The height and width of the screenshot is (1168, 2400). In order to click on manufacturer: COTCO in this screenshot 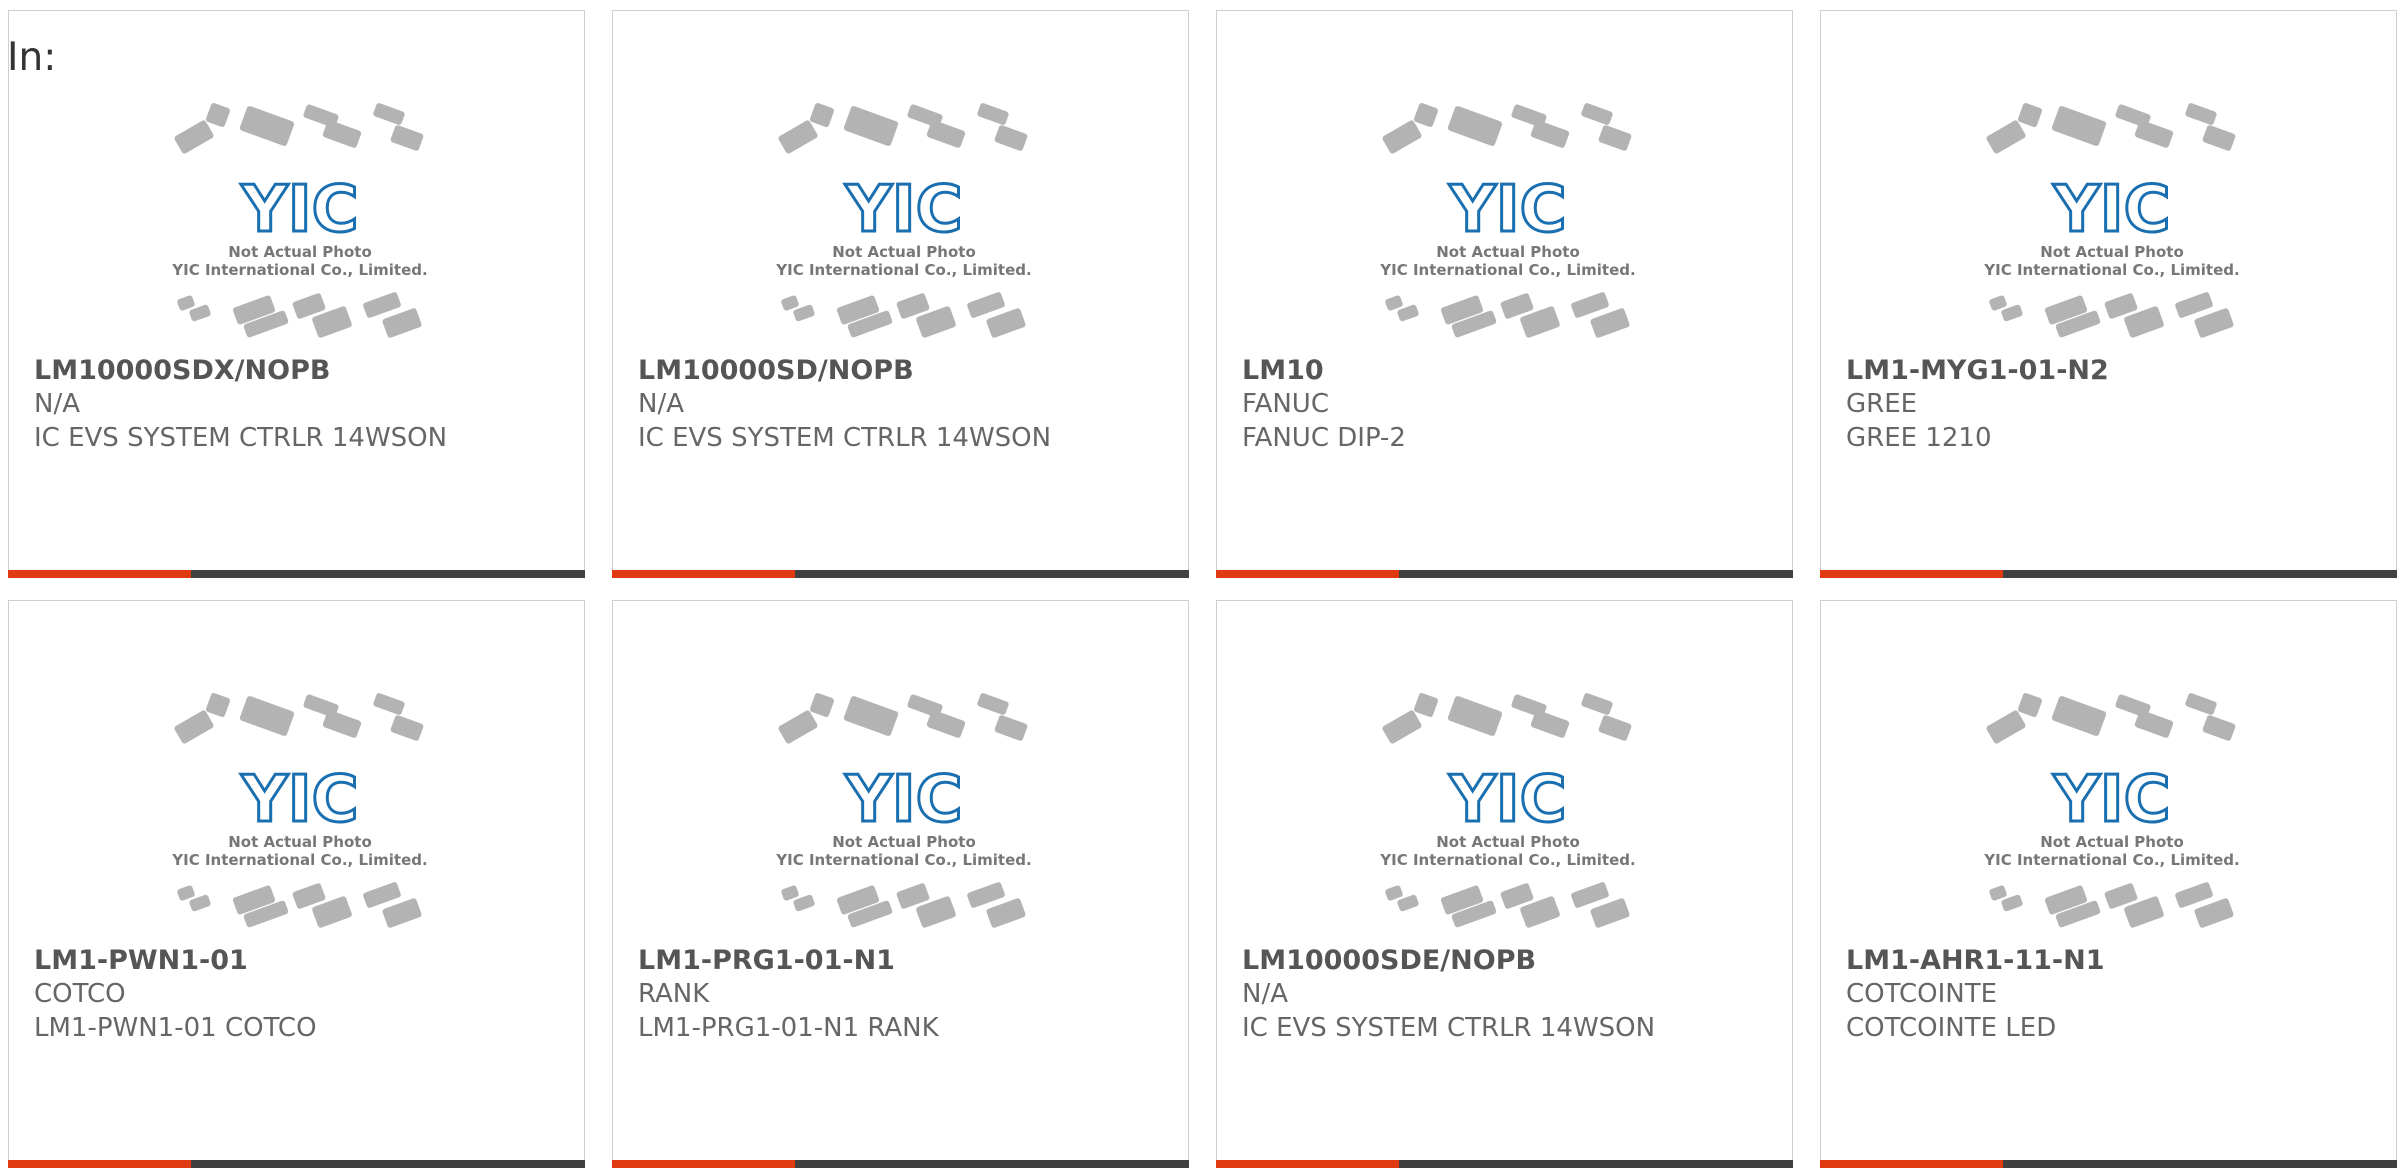, I will do `click(80, 994)`.